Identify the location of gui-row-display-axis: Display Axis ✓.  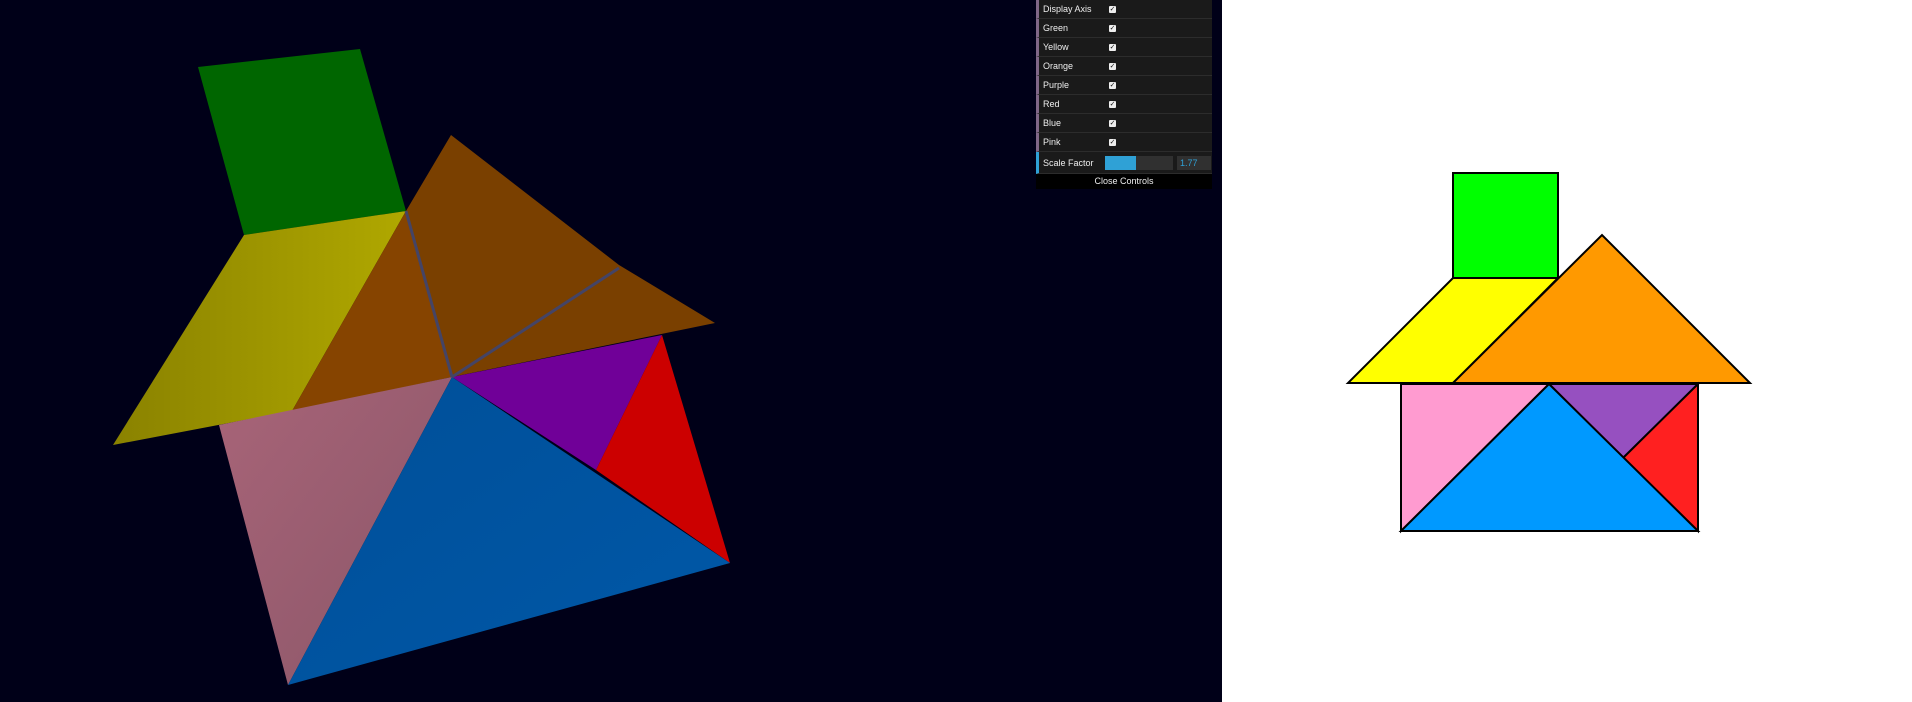
(1124, 9).